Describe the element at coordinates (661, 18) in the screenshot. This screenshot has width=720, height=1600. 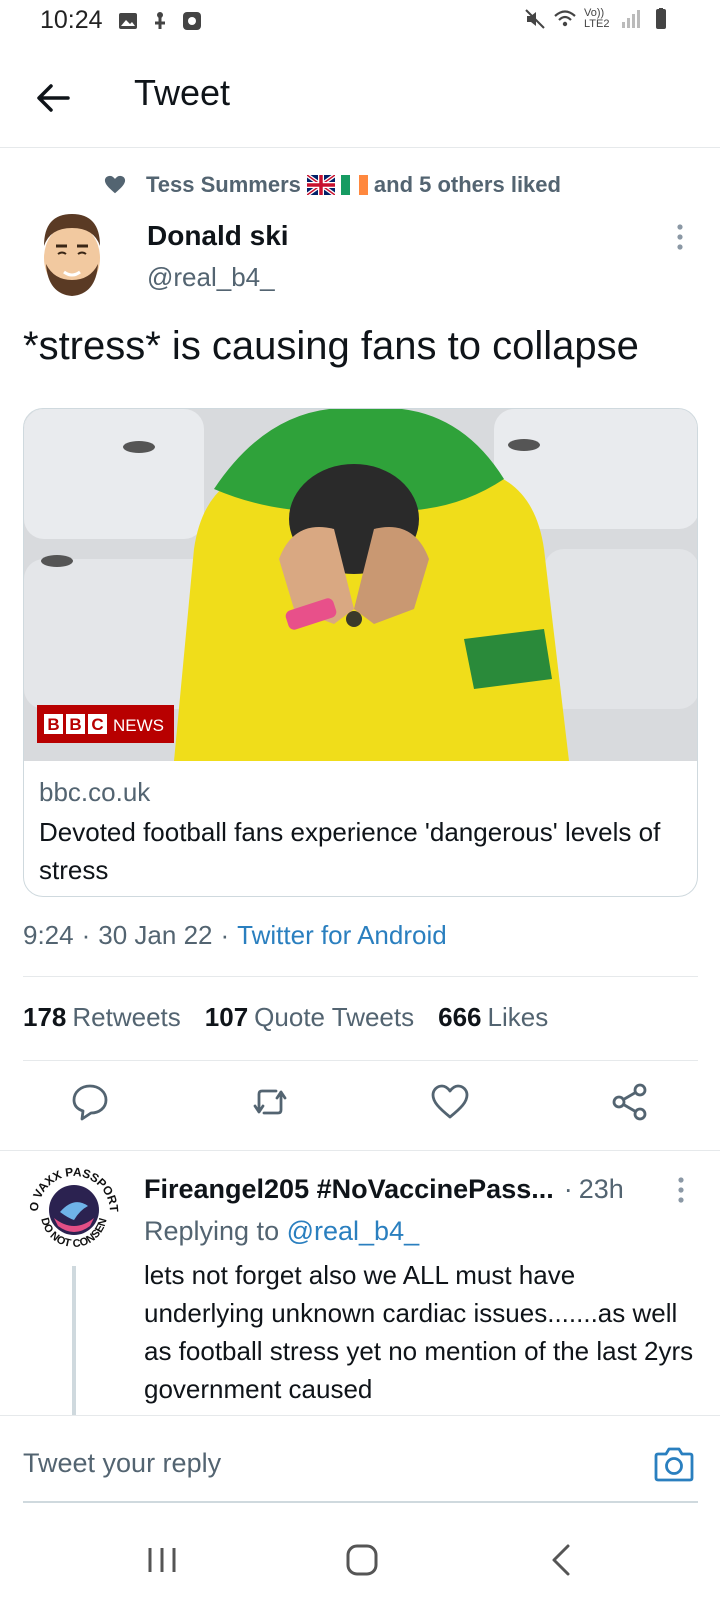
I see `battery-icon` at that location.